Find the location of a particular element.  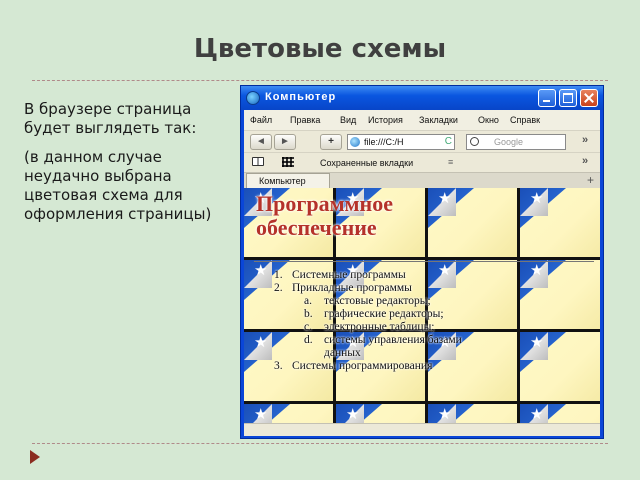

slide-title: Цветовые схемы is located at coordinates (320, 49).